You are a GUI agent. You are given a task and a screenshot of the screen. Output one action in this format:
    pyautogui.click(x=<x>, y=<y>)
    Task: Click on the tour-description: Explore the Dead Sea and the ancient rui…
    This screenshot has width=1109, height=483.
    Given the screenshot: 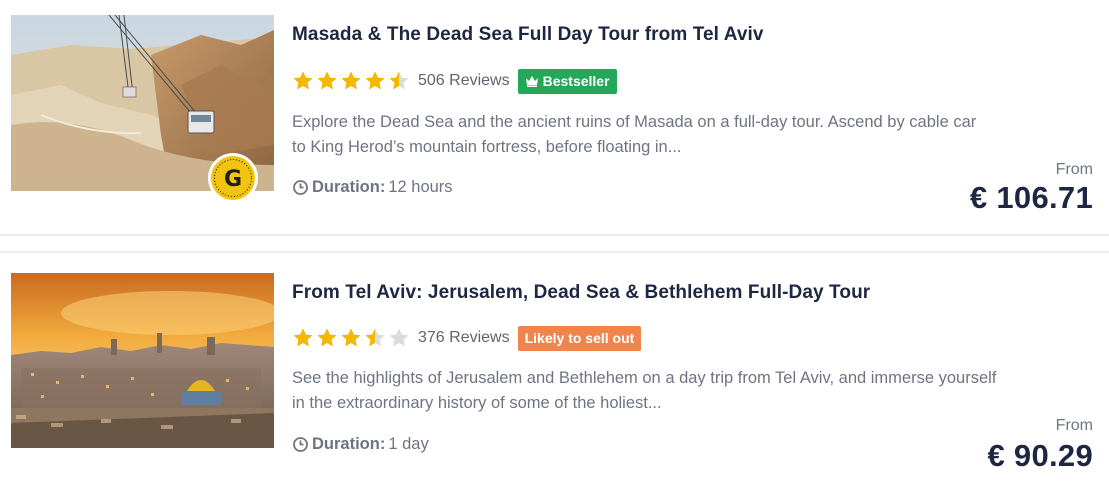 What is the action you would take?
    pyautogui.click(x=672, y=135)
    